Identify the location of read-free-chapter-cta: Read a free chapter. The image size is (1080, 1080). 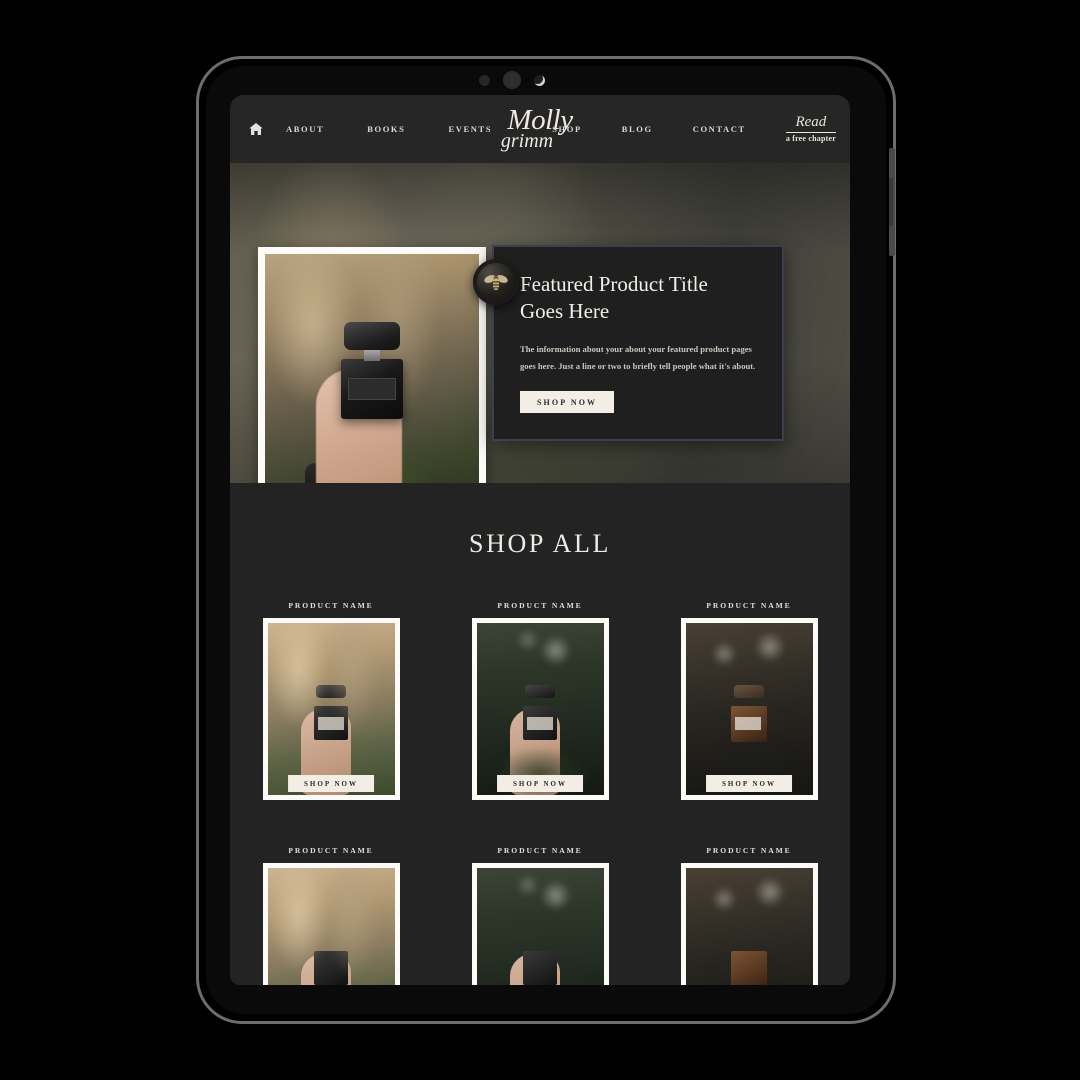
(810, 128).